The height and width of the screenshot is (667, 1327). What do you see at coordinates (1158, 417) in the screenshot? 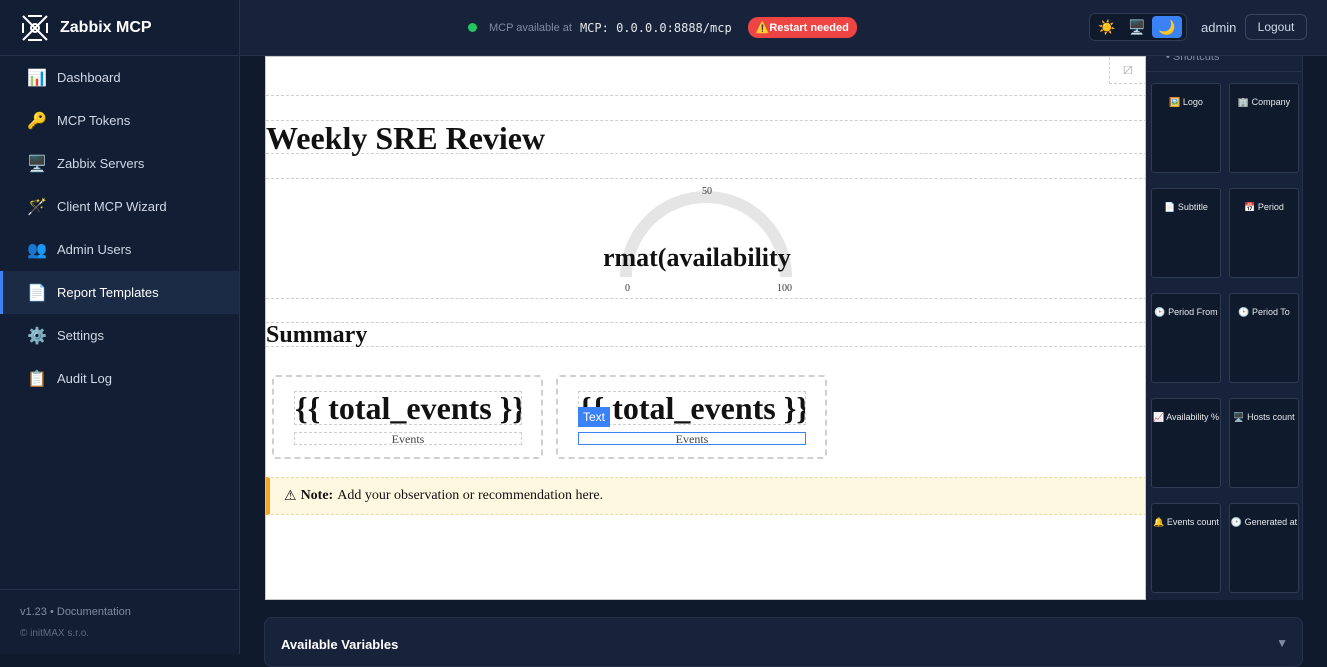
I see `shortcut-icon: 📈` at bounding box center [1158, 417].